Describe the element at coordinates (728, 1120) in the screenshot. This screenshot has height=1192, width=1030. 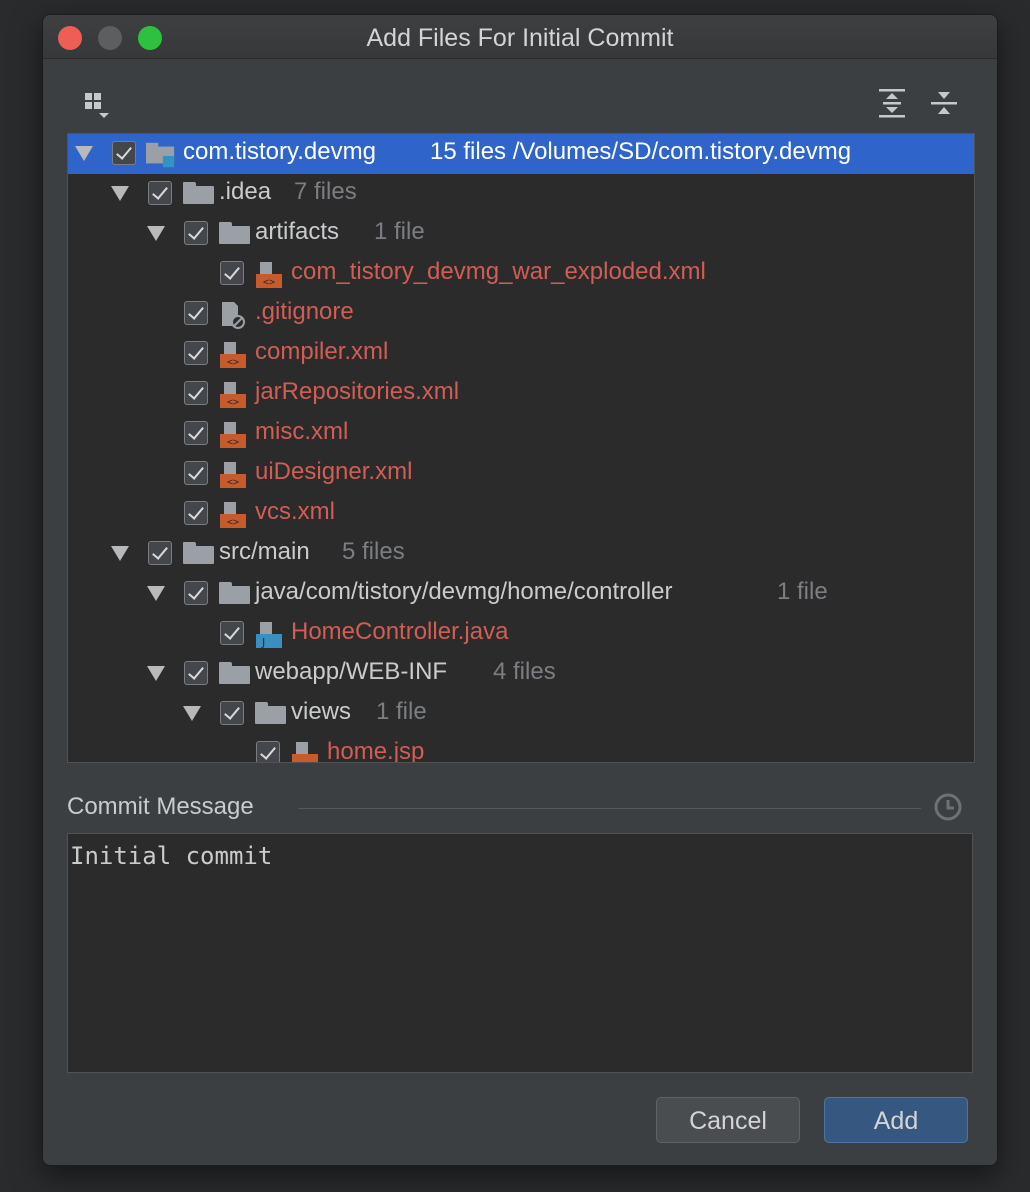
I see `cancel-button: Cancel` at that location.